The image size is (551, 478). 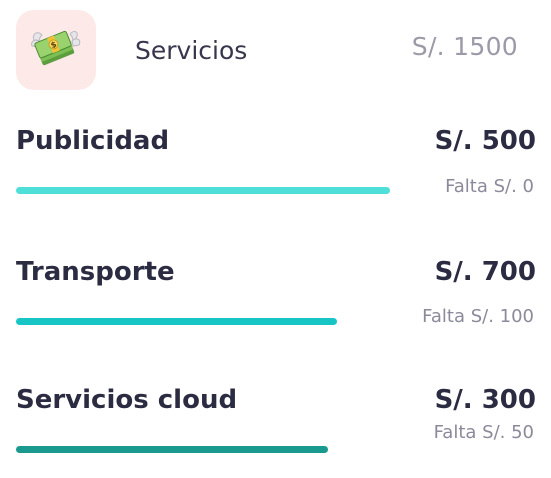 What do you see at coordinates (485, 141) in the screenshot?
I see `budget-item-amount: S/. 500` at bounding box center [485, 141].